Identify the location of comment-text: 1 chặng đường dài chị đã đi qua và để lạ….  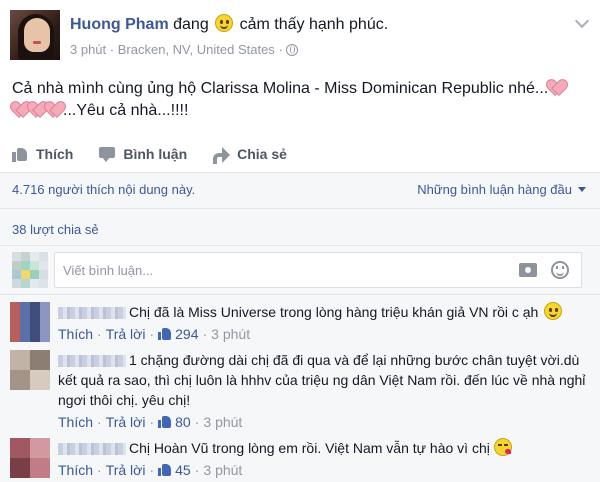
(322, 380).